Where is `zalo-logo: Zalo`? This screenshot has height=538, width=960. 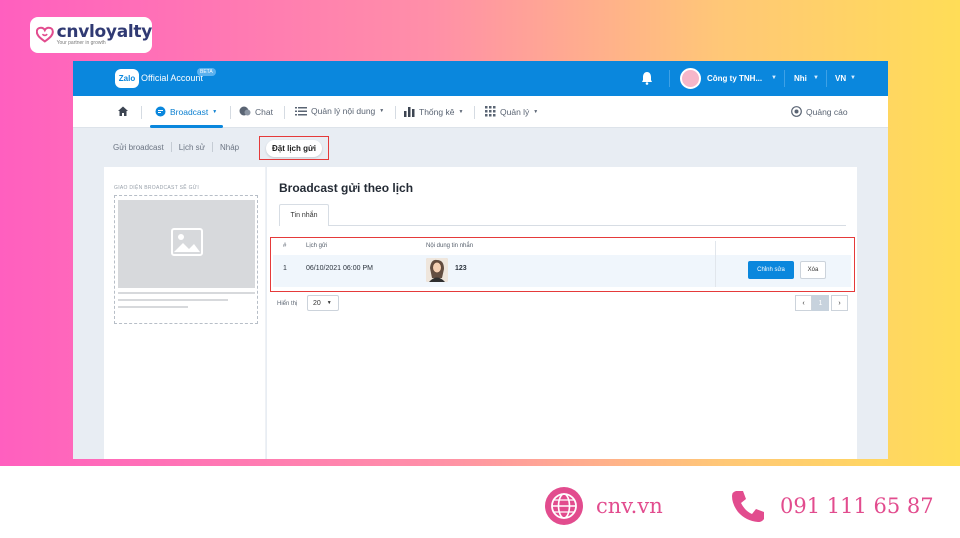 zalo-logo: Zalo is located at coordinates (127, 78).